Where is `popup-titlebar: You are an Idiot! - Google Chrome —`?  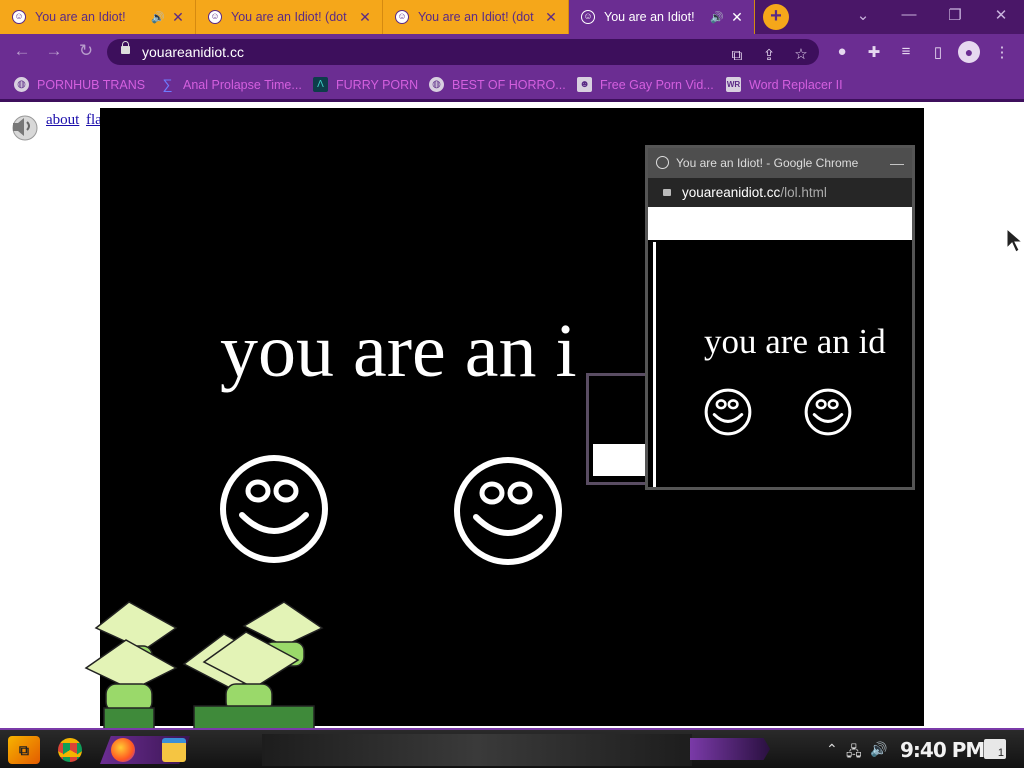
popup-titlebar: You are an Idiot! - Google Chrome — is located at coordinates (780, 163).